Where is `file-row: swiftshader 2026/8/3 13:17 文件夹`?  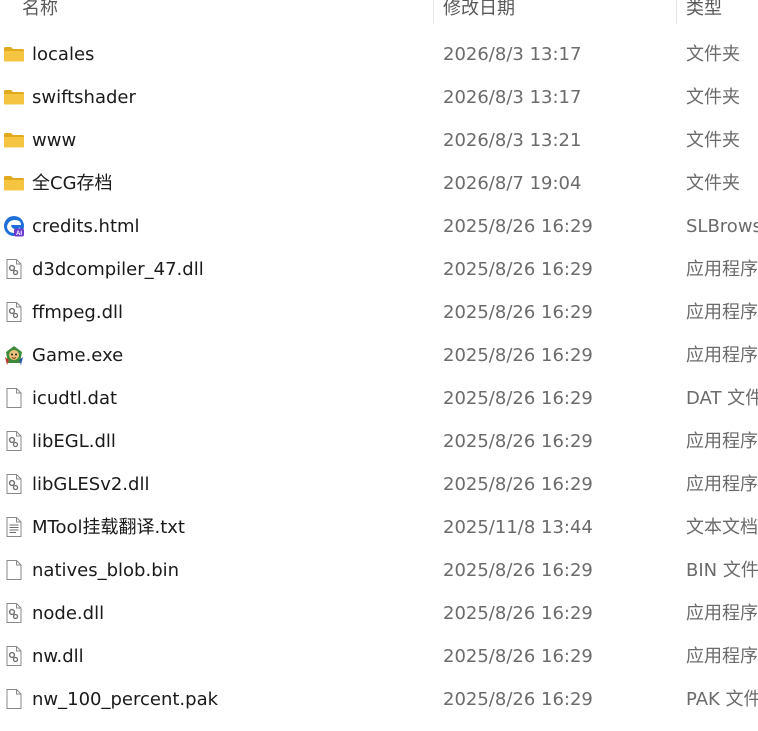
file-row: swiftshader 2026/8/3 13:17 文件夹 is located at coordinates (379, 97).